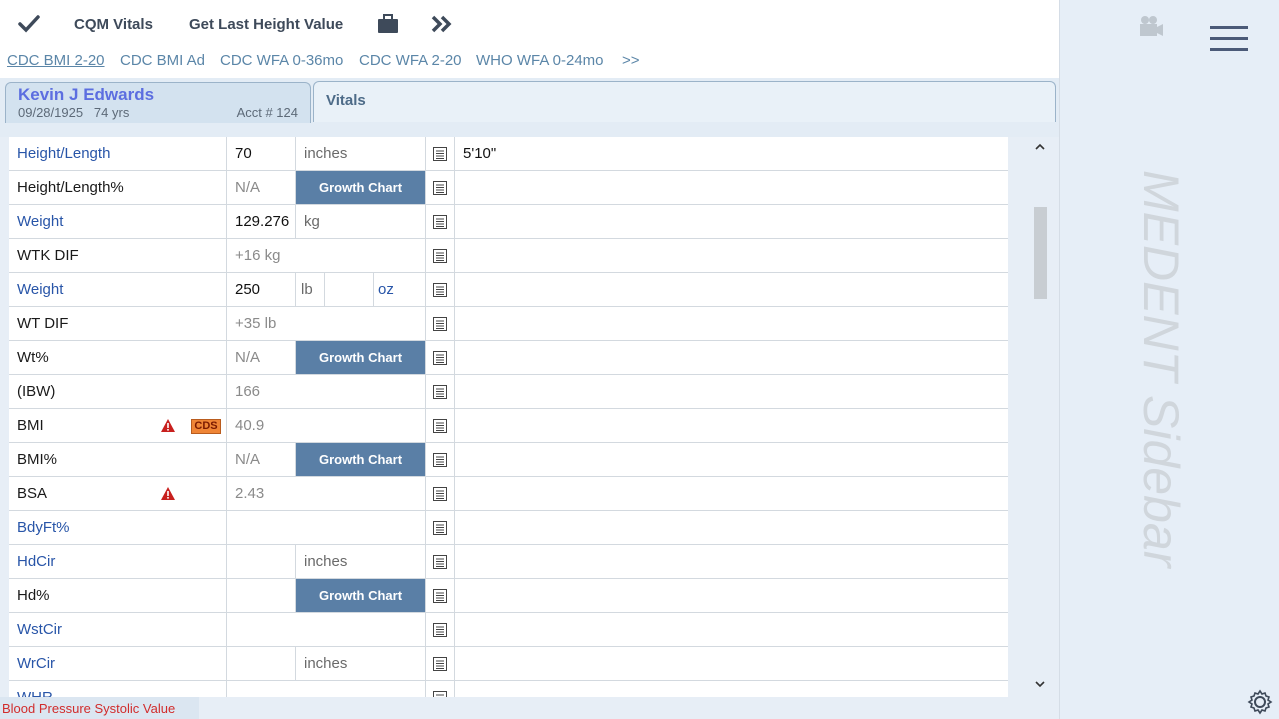 The width and height of the screenshot is (1279, 719). Describe the element at coordinates (56, 60) in the screenshot. I see `link-cdc-bmi-2-20: CDC BMI 2-20` at that location.